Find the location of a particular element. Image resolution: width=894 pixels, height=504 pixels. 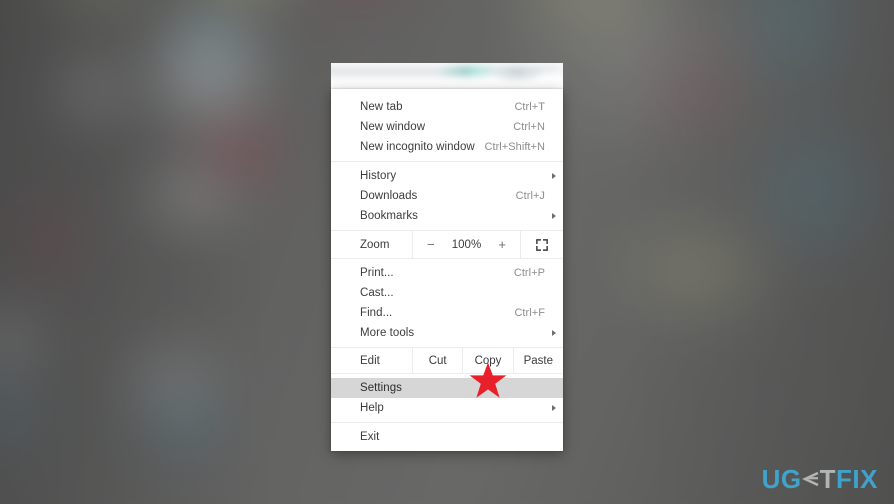

menu-item-label: New incognito window is located at coordinates (417, 147).